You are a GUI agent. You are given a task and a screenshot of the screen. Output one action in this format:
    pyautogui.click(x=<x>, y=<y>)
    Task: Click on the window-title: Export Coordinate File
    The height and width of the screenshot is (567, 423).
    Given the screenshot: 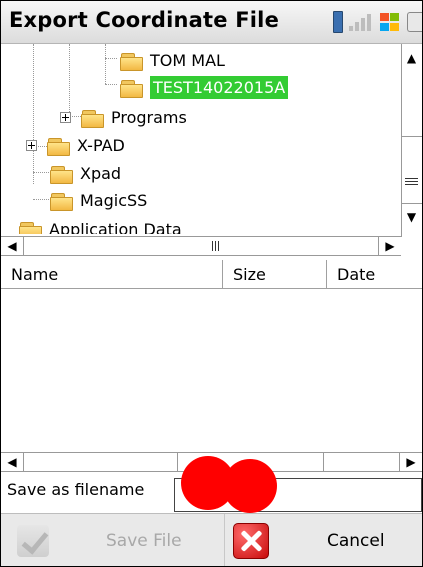 What is the action you would take?
    pyautogui.click(x=144, y=20)
    